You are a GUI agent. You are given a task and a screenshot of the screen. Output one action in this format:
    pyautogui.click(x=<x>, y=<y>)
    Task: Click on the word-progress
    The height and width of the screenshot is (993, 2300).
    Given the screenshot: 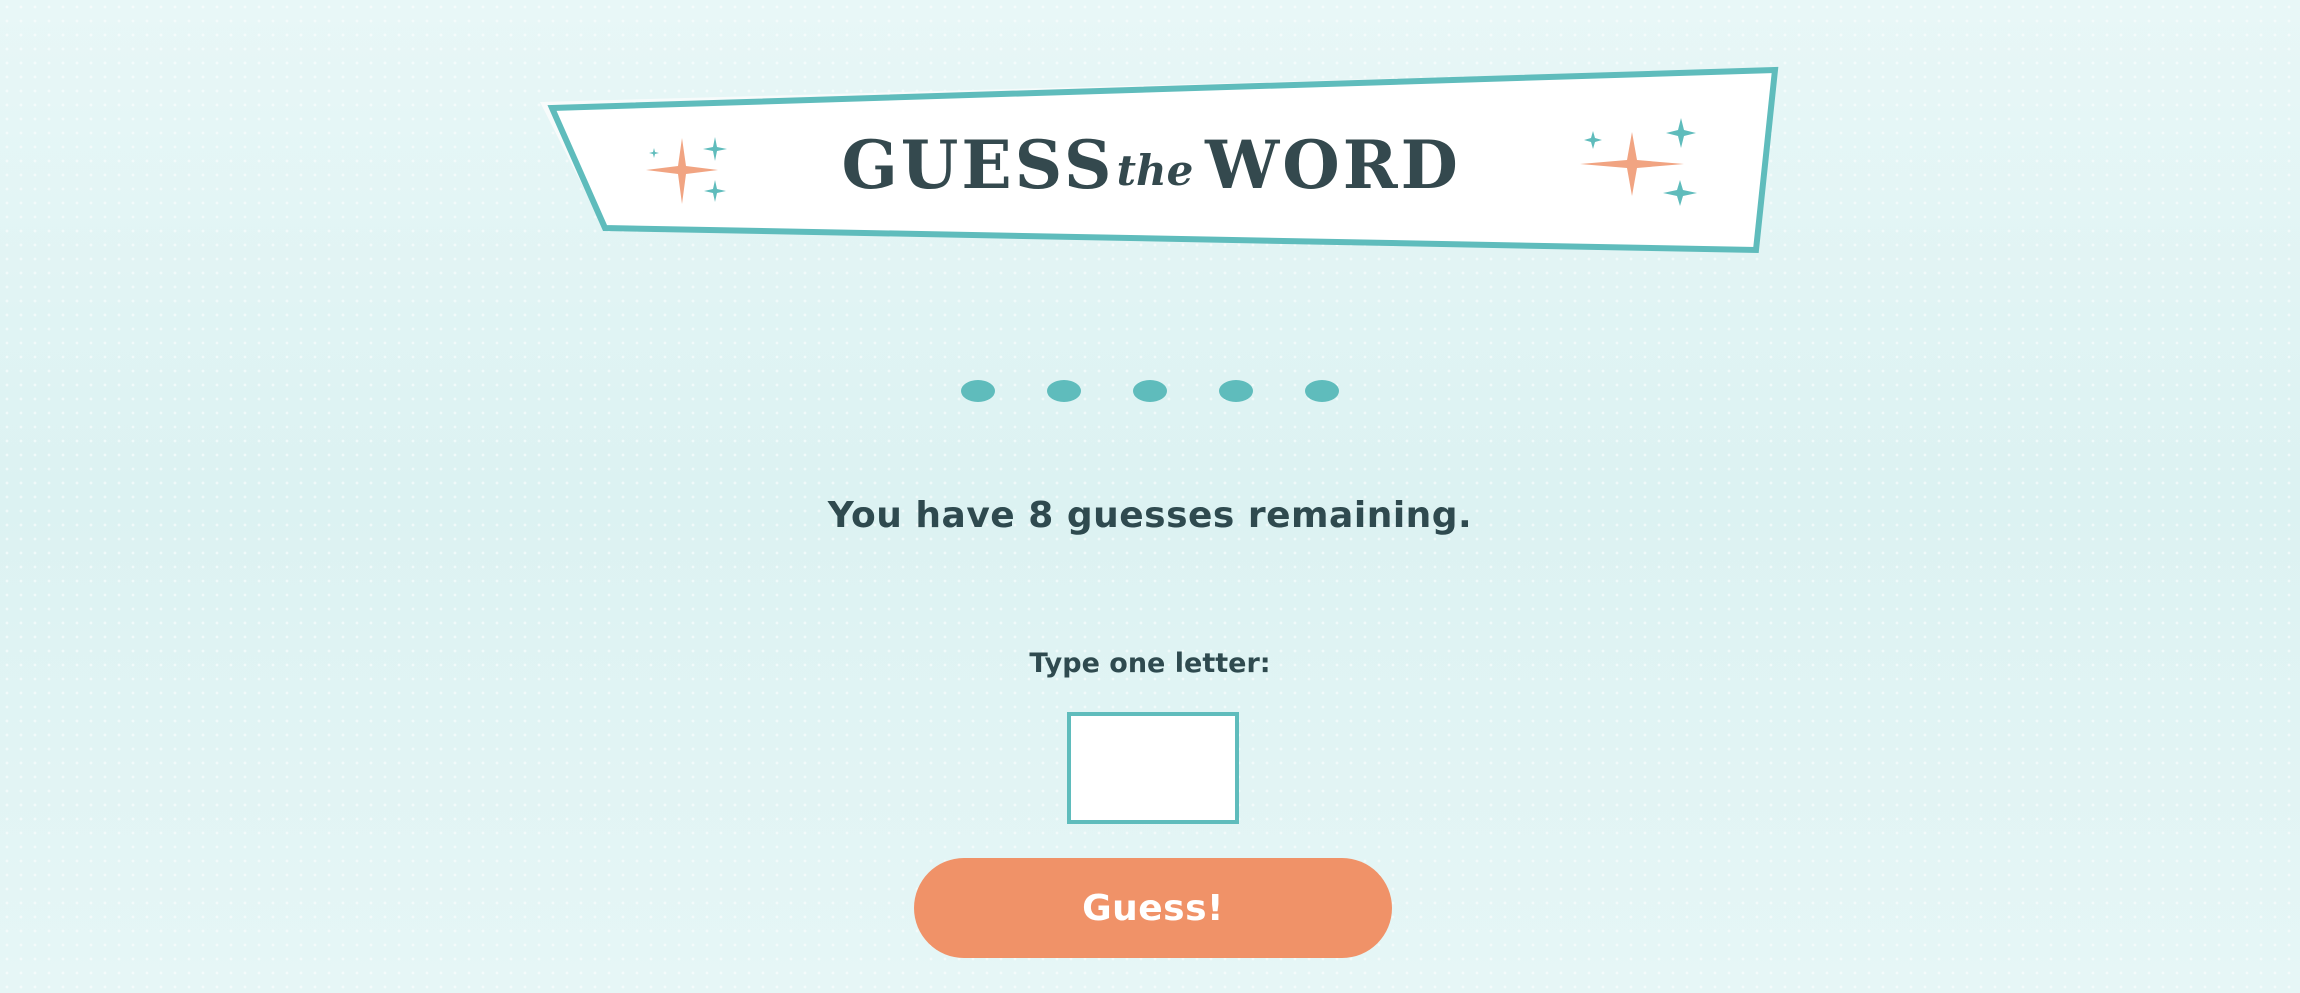 What is the action you would take?
    pyautogui.click(x=1150, y=395)
    